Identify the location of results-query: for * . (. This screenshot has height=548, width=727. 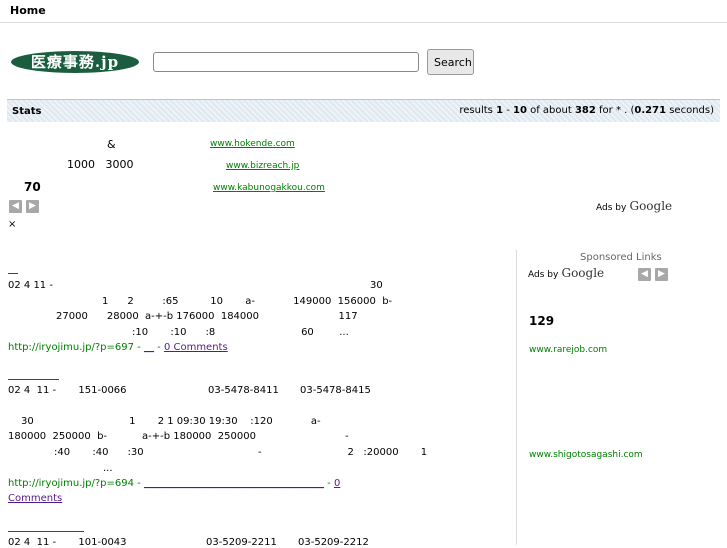
(615, 110).